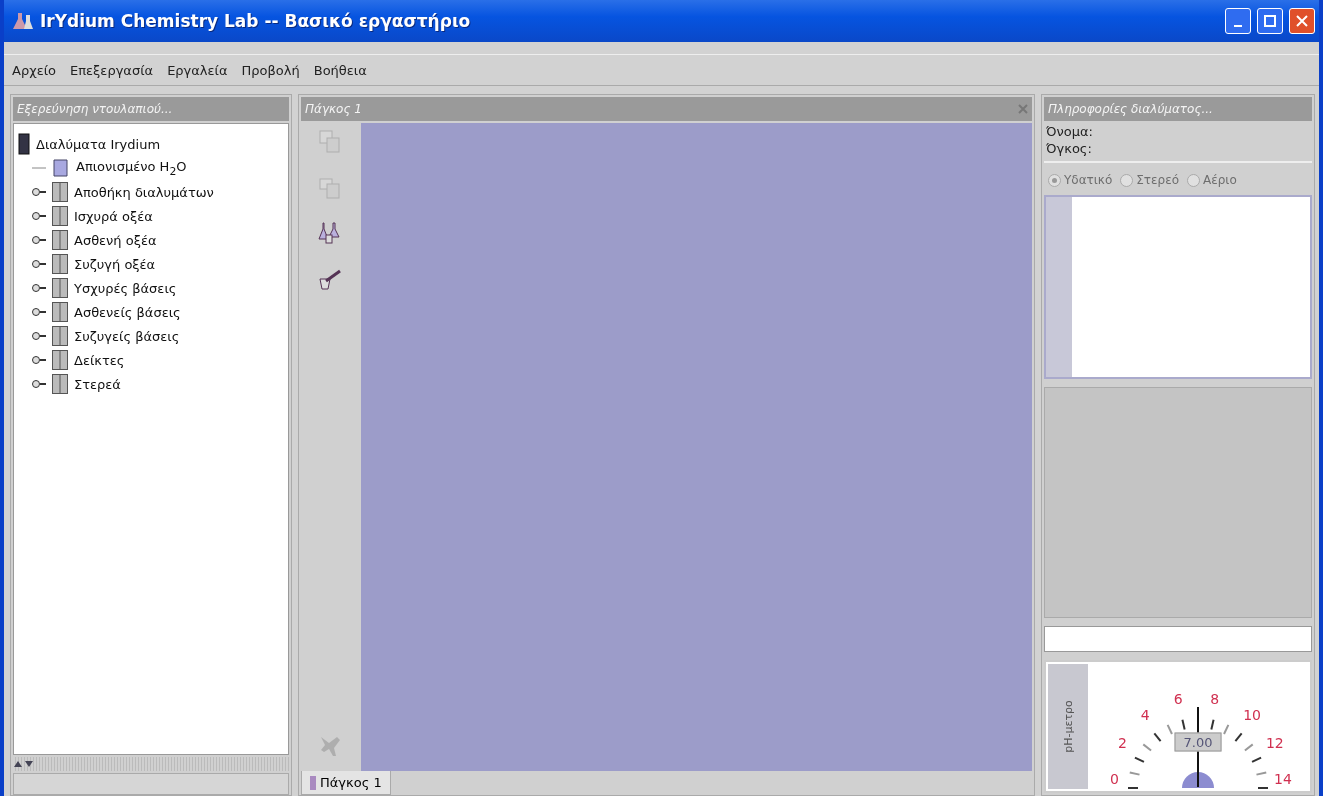 This screenshot has height=796, width=1323. What do you see at coordinates (115, 264) in the screenshot?
I see `tree-item: Συζυγή οξέα` at bounding box center [115, 264].